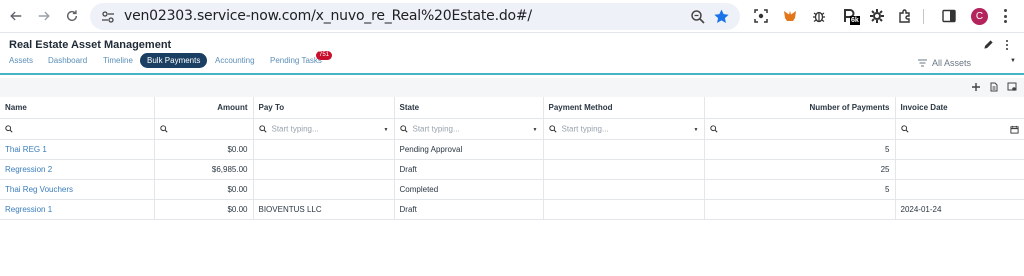  I want to click on asset-filter-label: All Assets, so click(952, 63).